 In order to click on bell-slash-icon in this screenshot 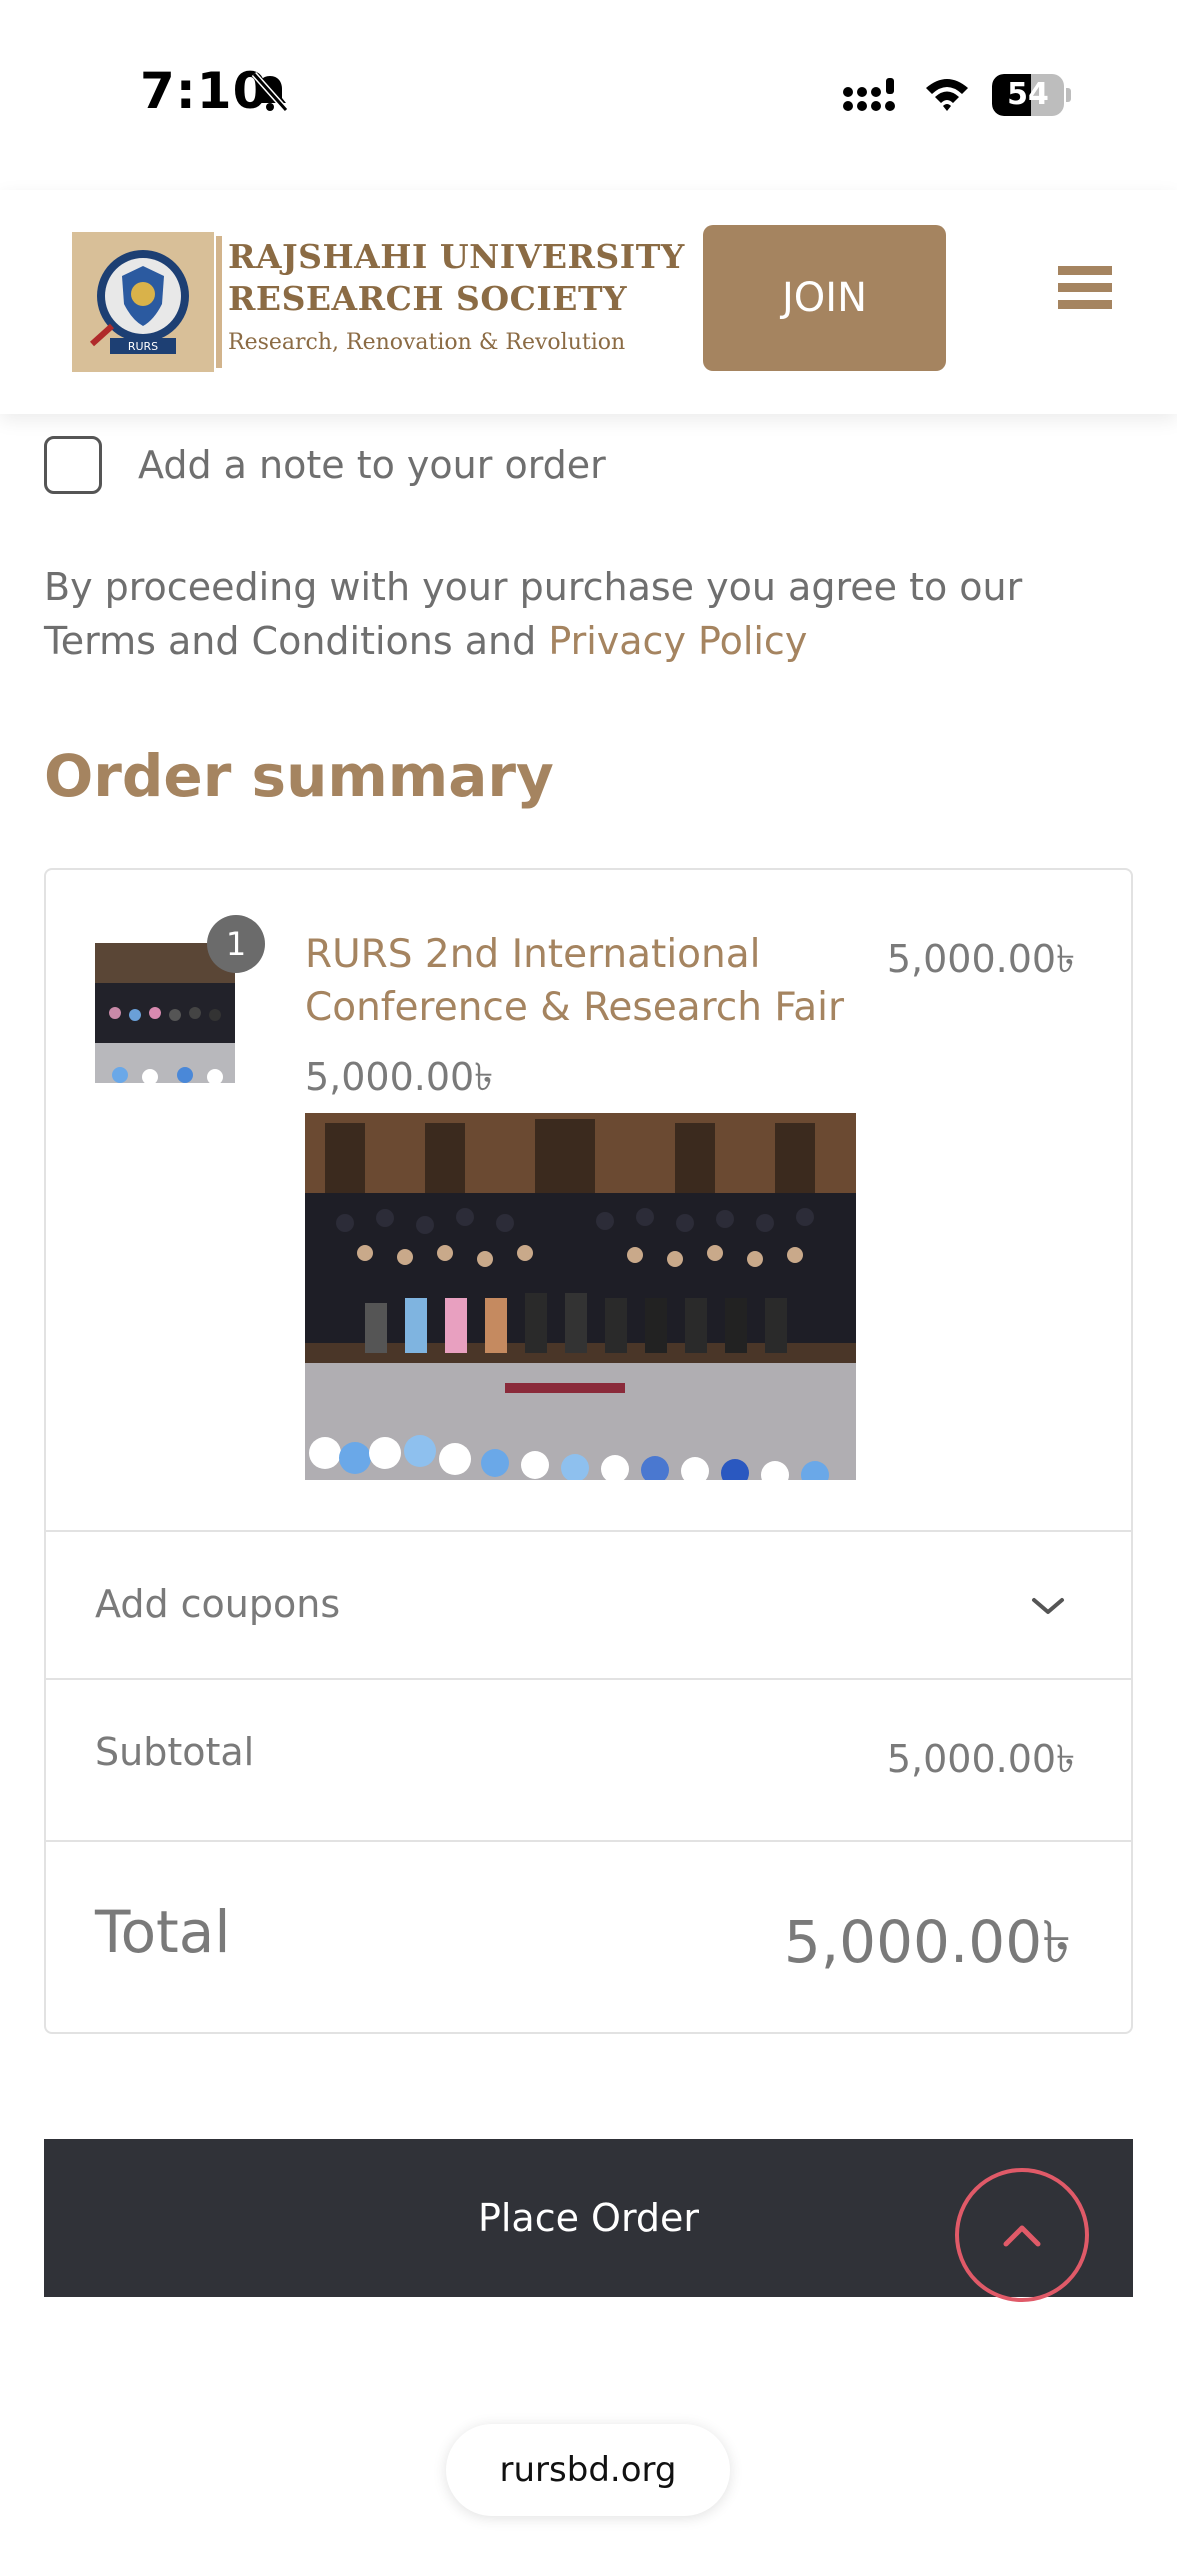, I will do `click(270, 92)`.